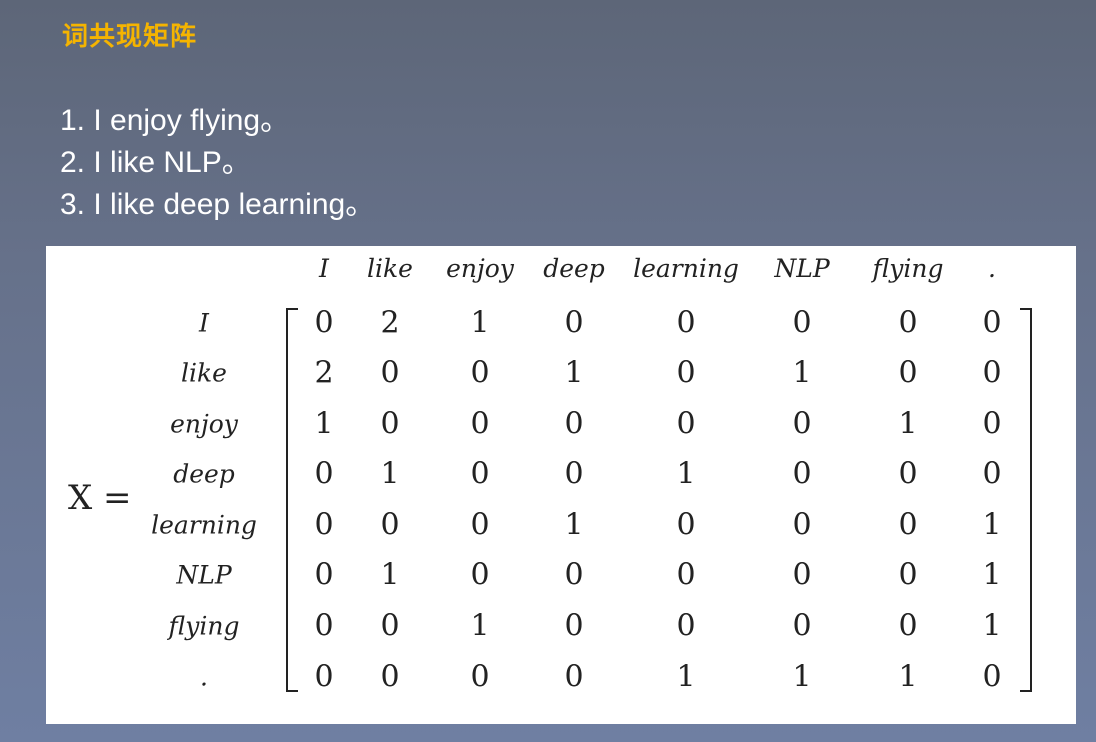 This screenshot has width=1096, height=742. What do you see at coordinates (686, 268) in the screenshot?
I see `column-label: learning` at bounding box center [686, 268].